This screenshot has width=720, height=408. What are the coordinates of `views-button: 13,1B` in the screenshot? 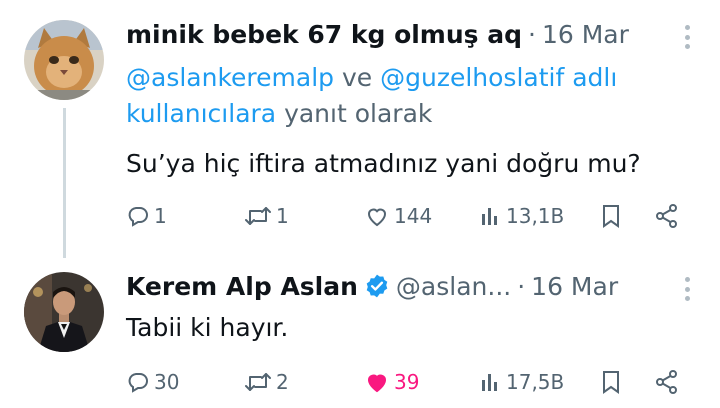 It's located at (522, 216).